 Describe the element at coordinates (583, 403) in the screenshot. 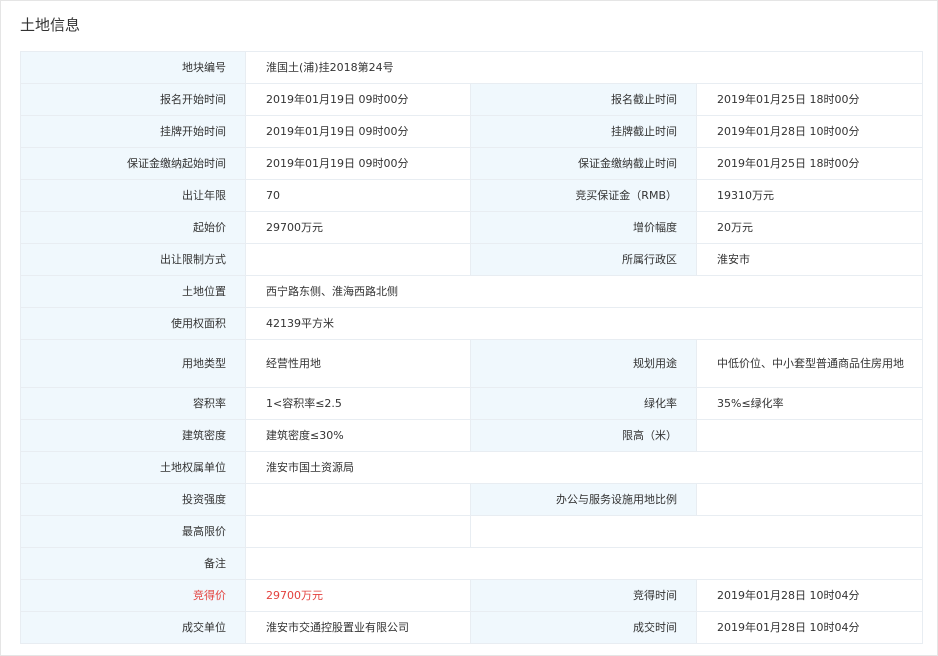

I see `field-label: 绿化率` at that location.